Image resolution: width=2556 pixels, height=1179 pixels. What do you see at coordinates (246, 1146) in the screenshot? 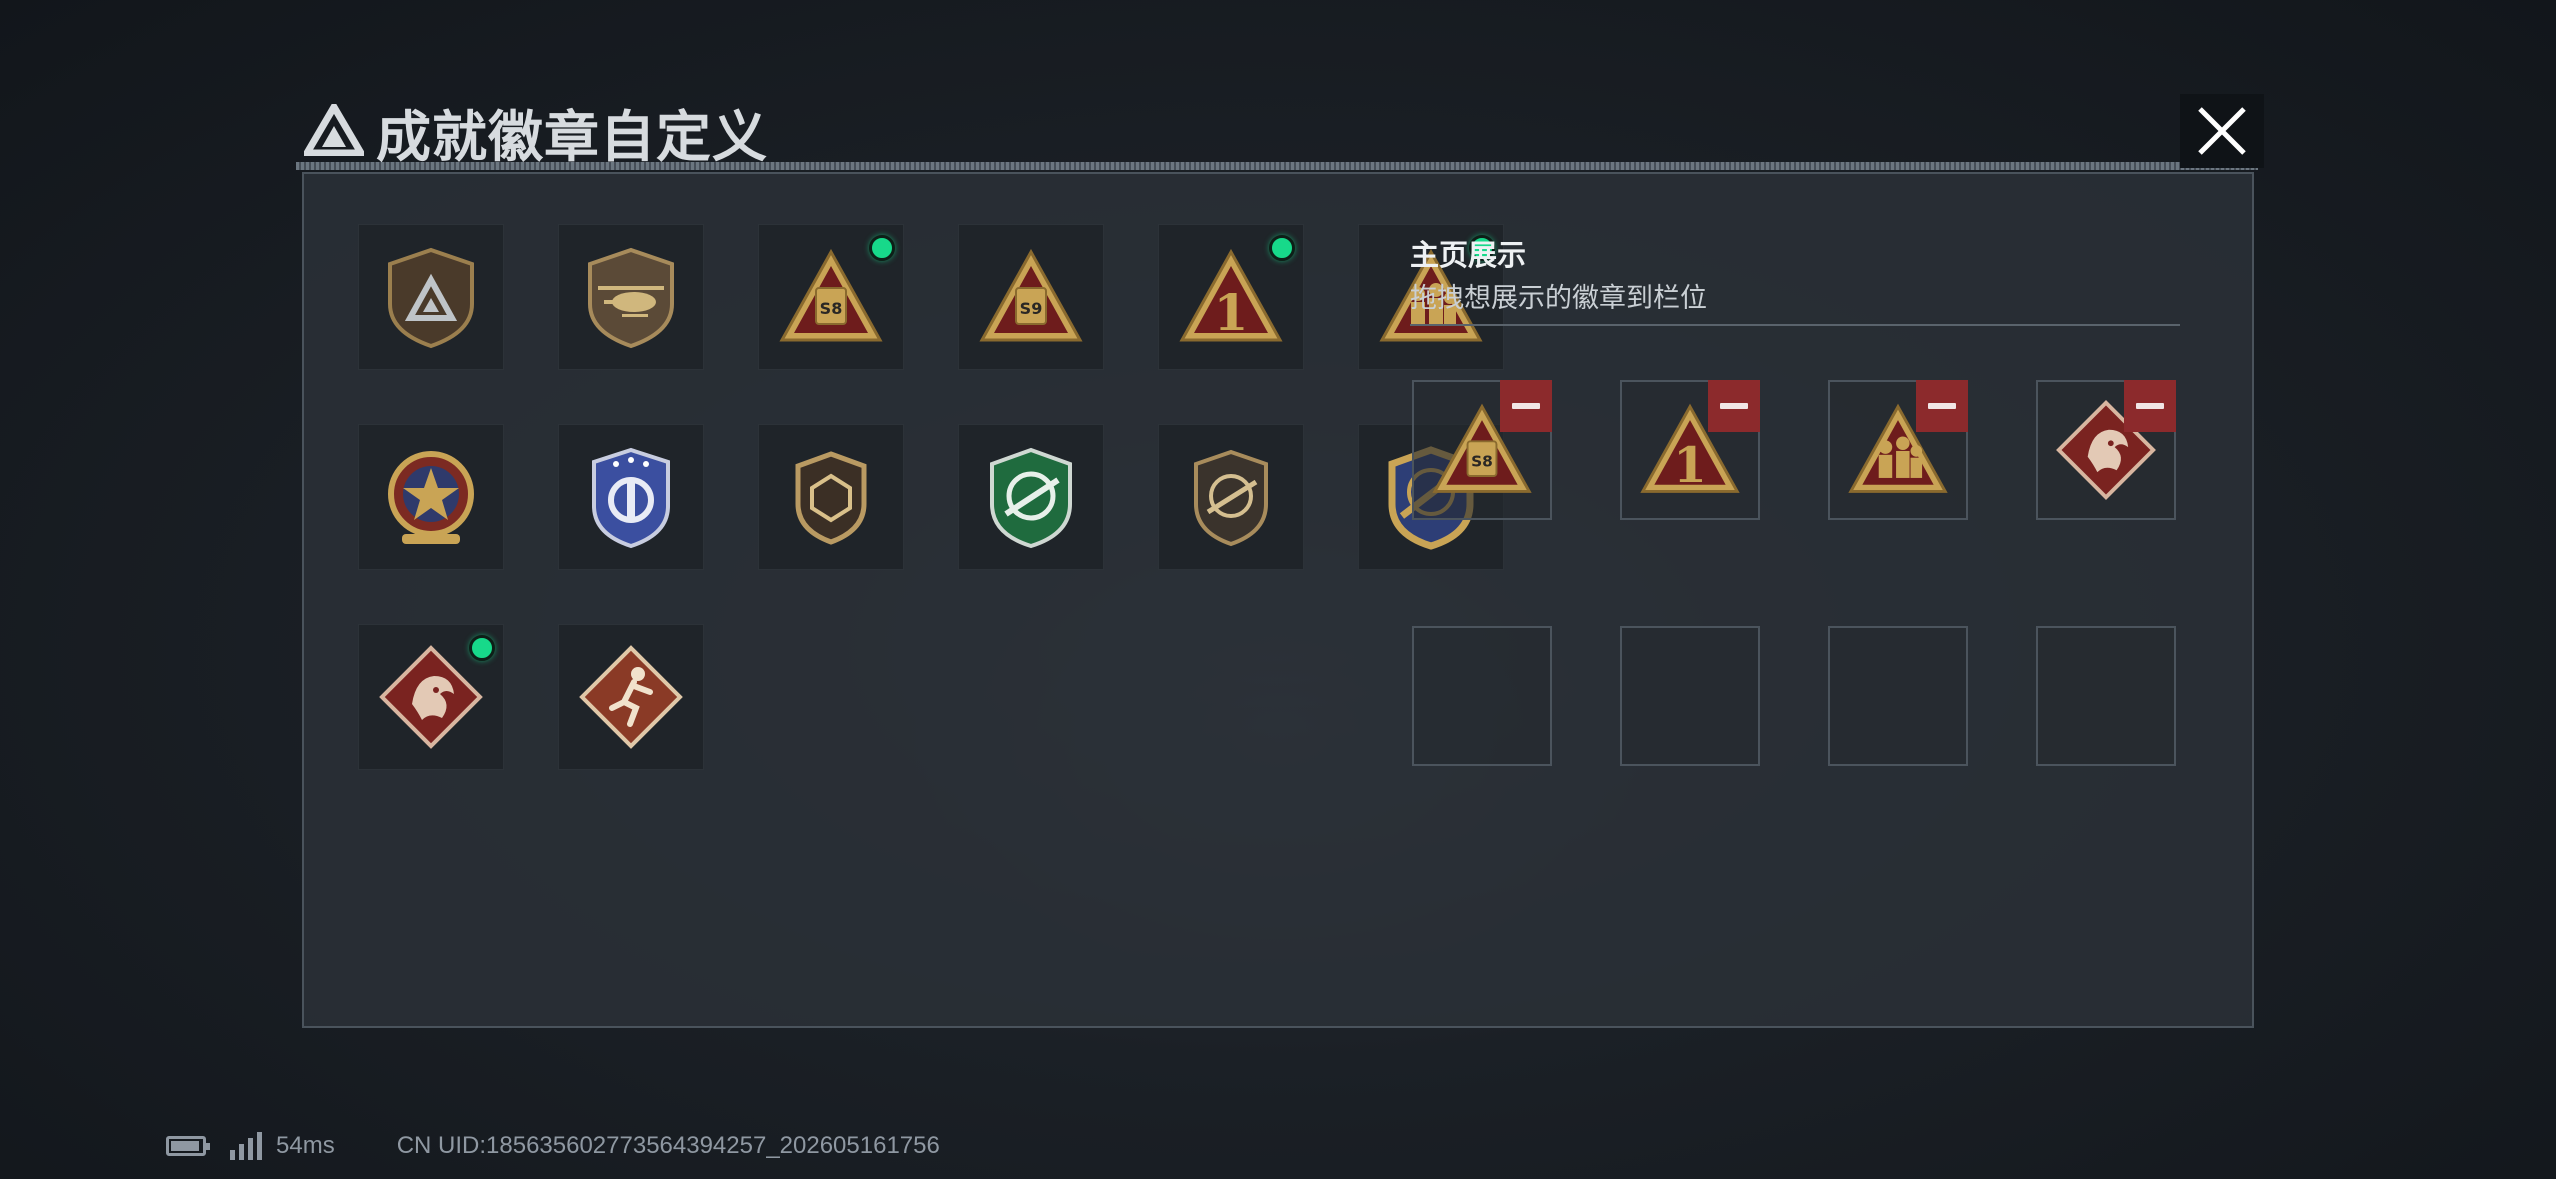
I see `signal-icon` at bounding box center [246, 1146].